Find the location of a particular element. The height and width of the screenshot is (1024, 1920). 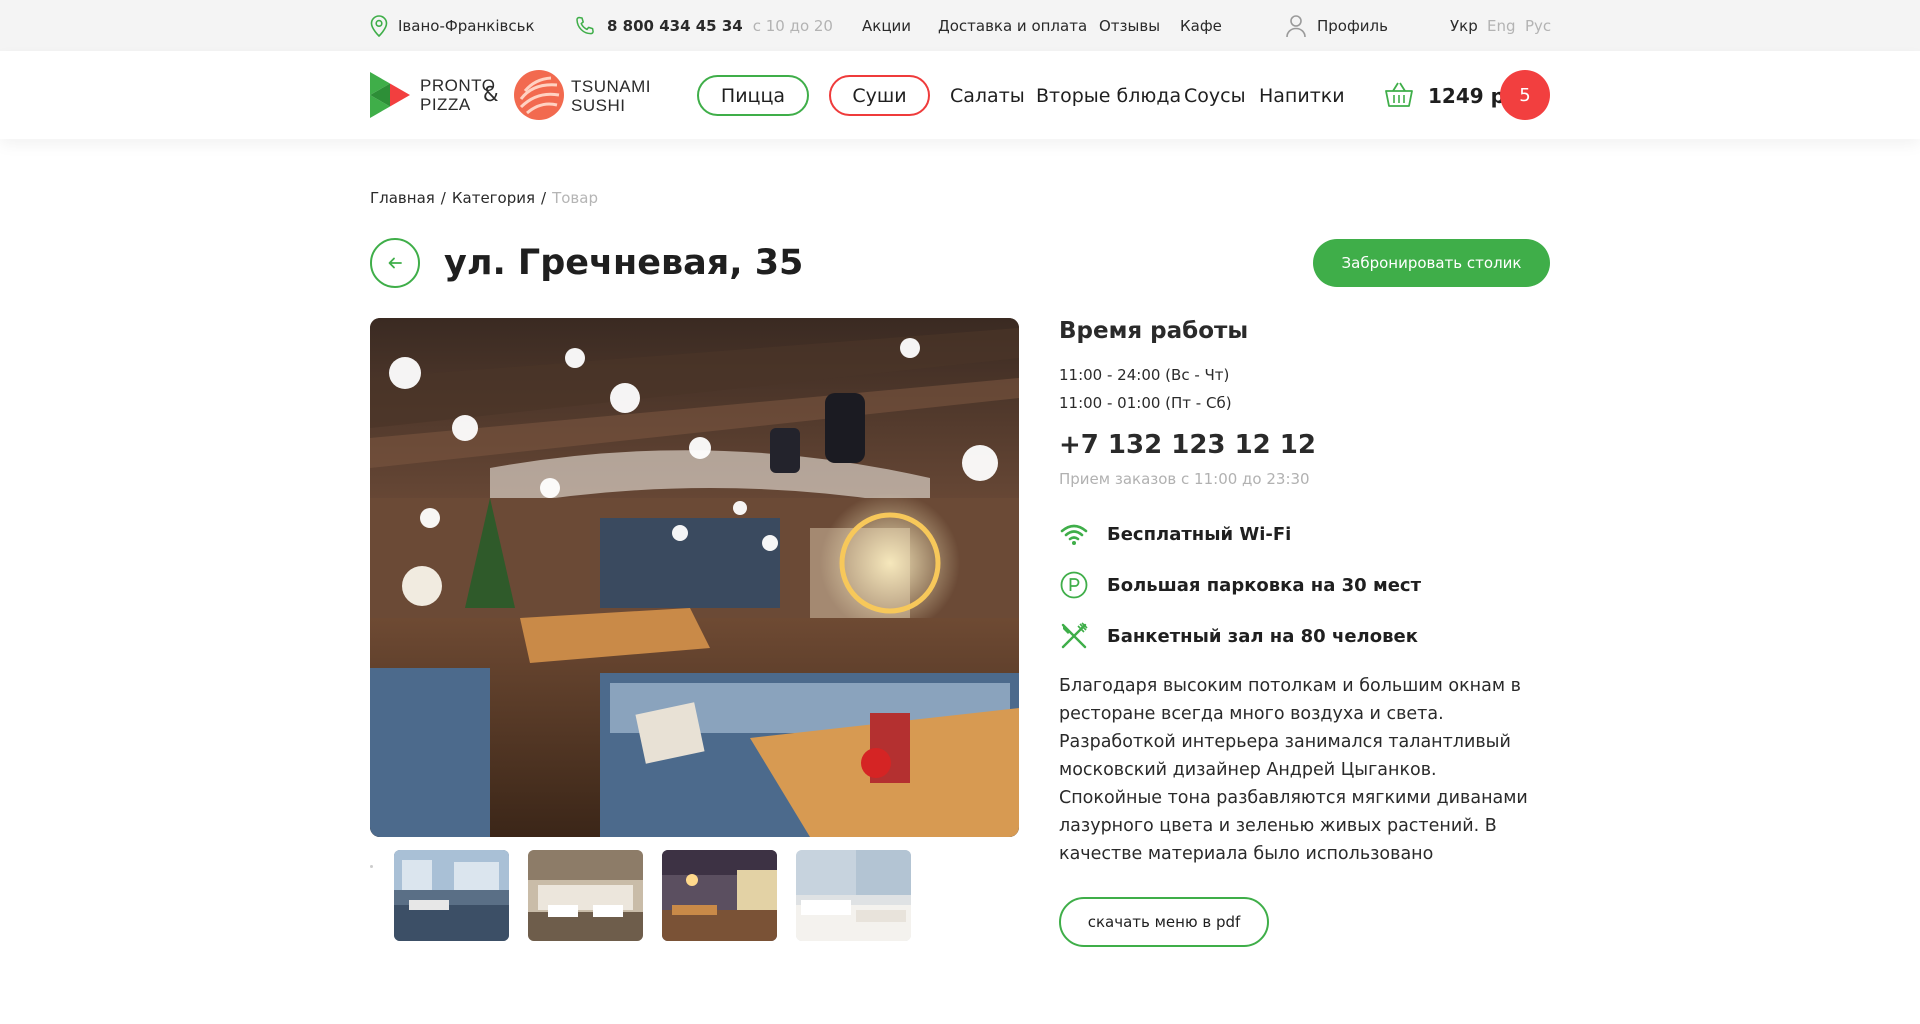

basket-icon is located at coordinates (1399, 97).